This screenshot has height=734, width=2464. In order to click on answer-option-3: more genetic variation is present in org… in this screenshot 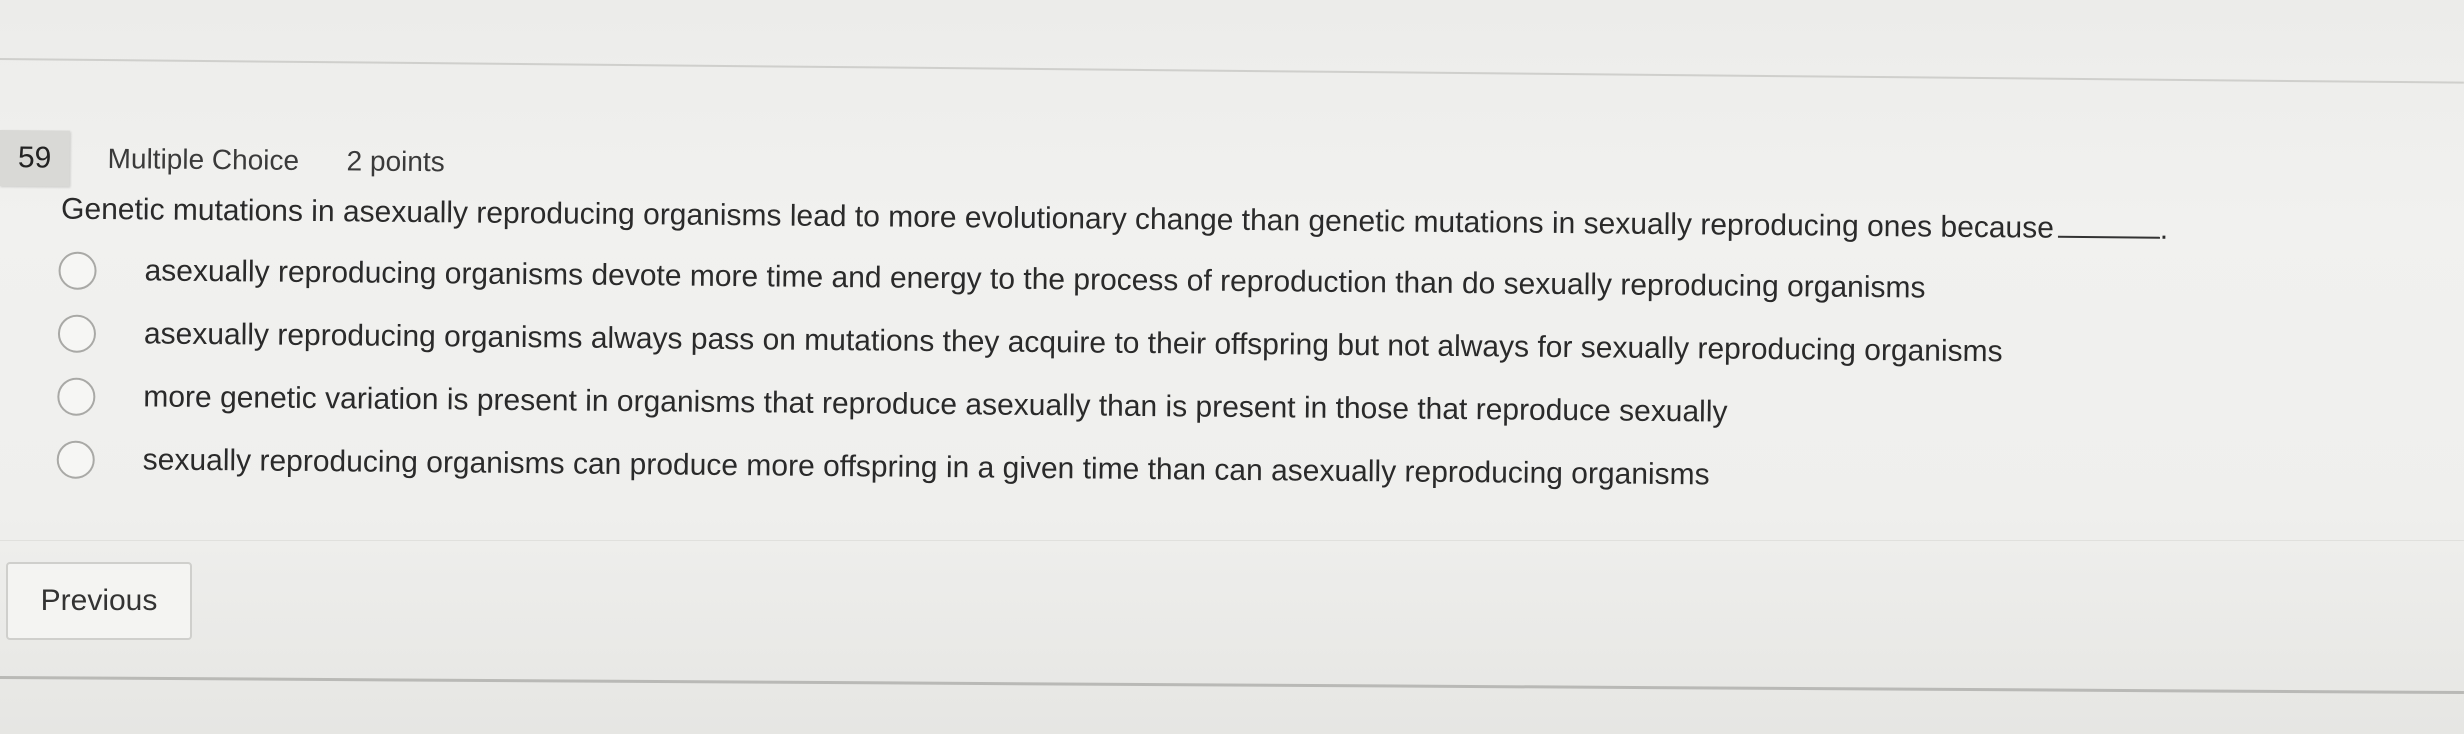, I will do `click(892, 405)`.